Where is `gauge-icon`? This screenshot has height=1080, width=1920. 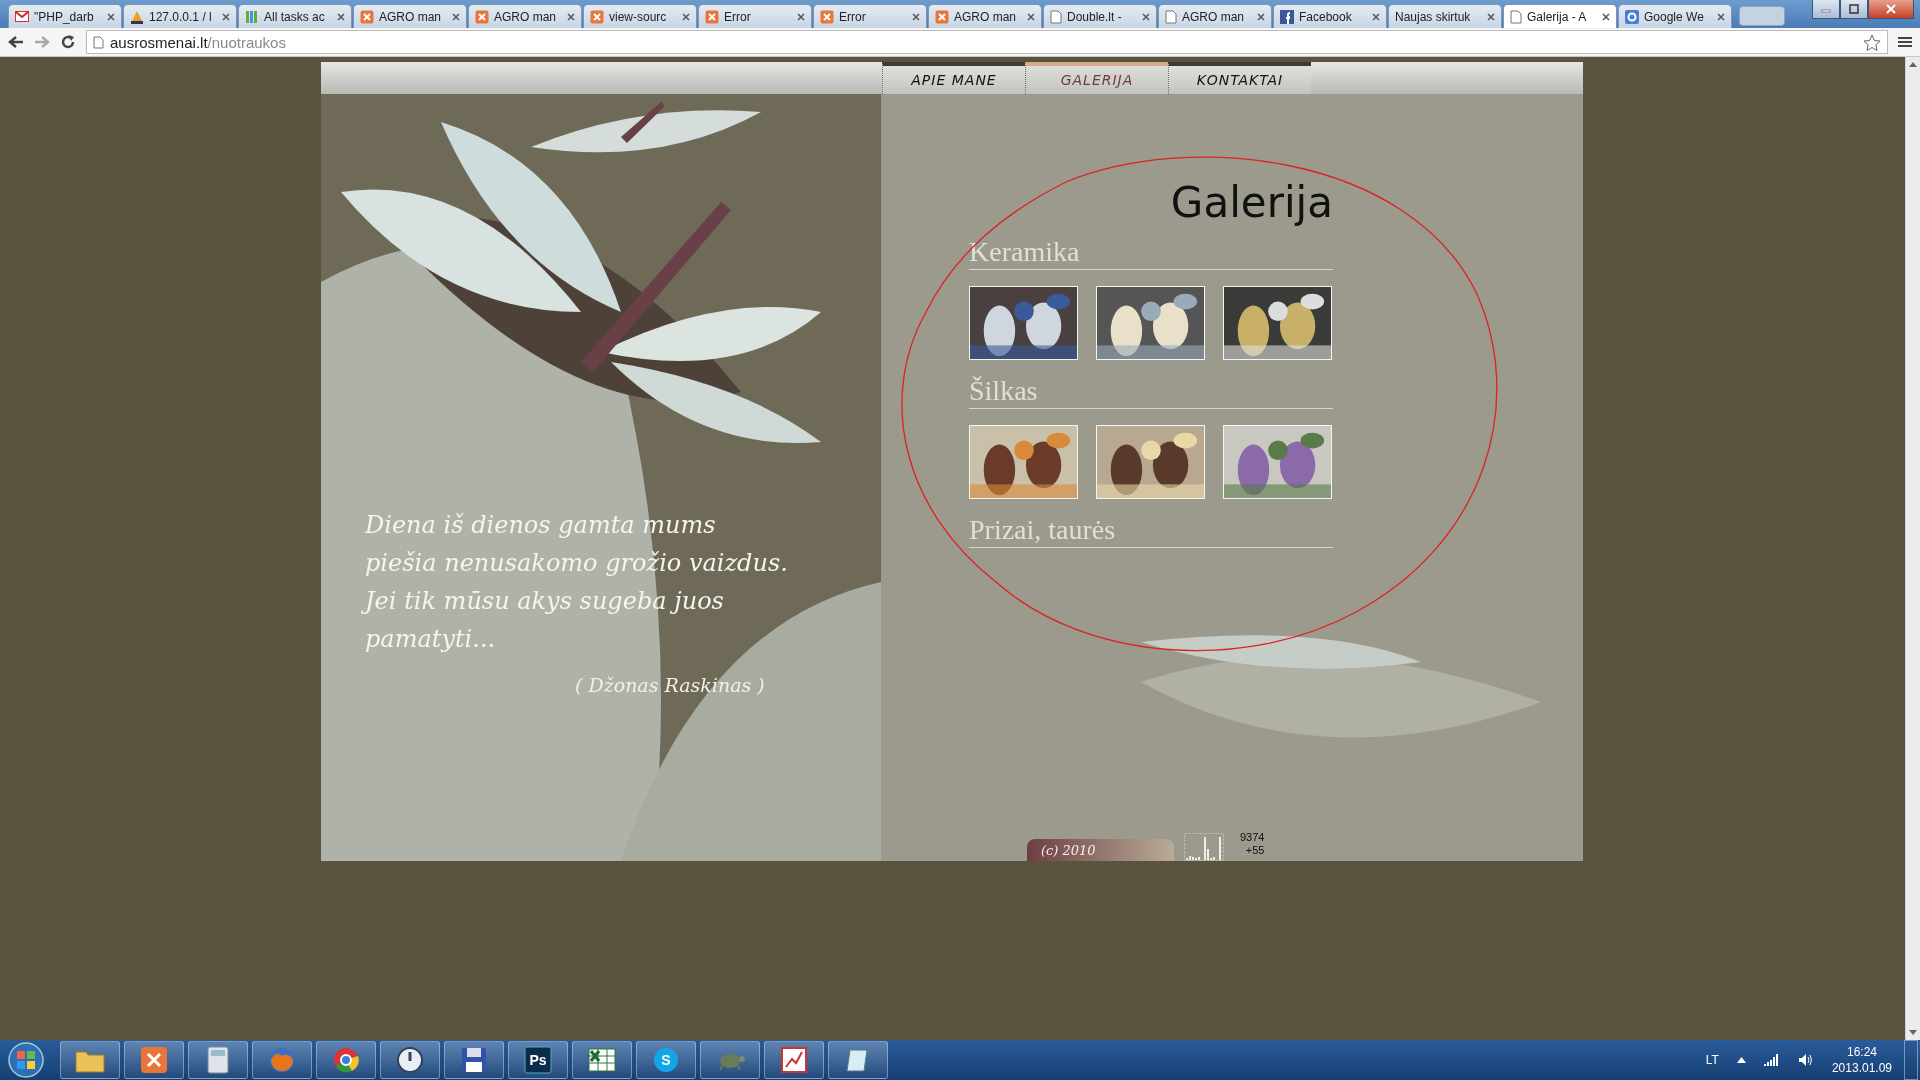
gauge-icon is located at coordinates (410, 1060).